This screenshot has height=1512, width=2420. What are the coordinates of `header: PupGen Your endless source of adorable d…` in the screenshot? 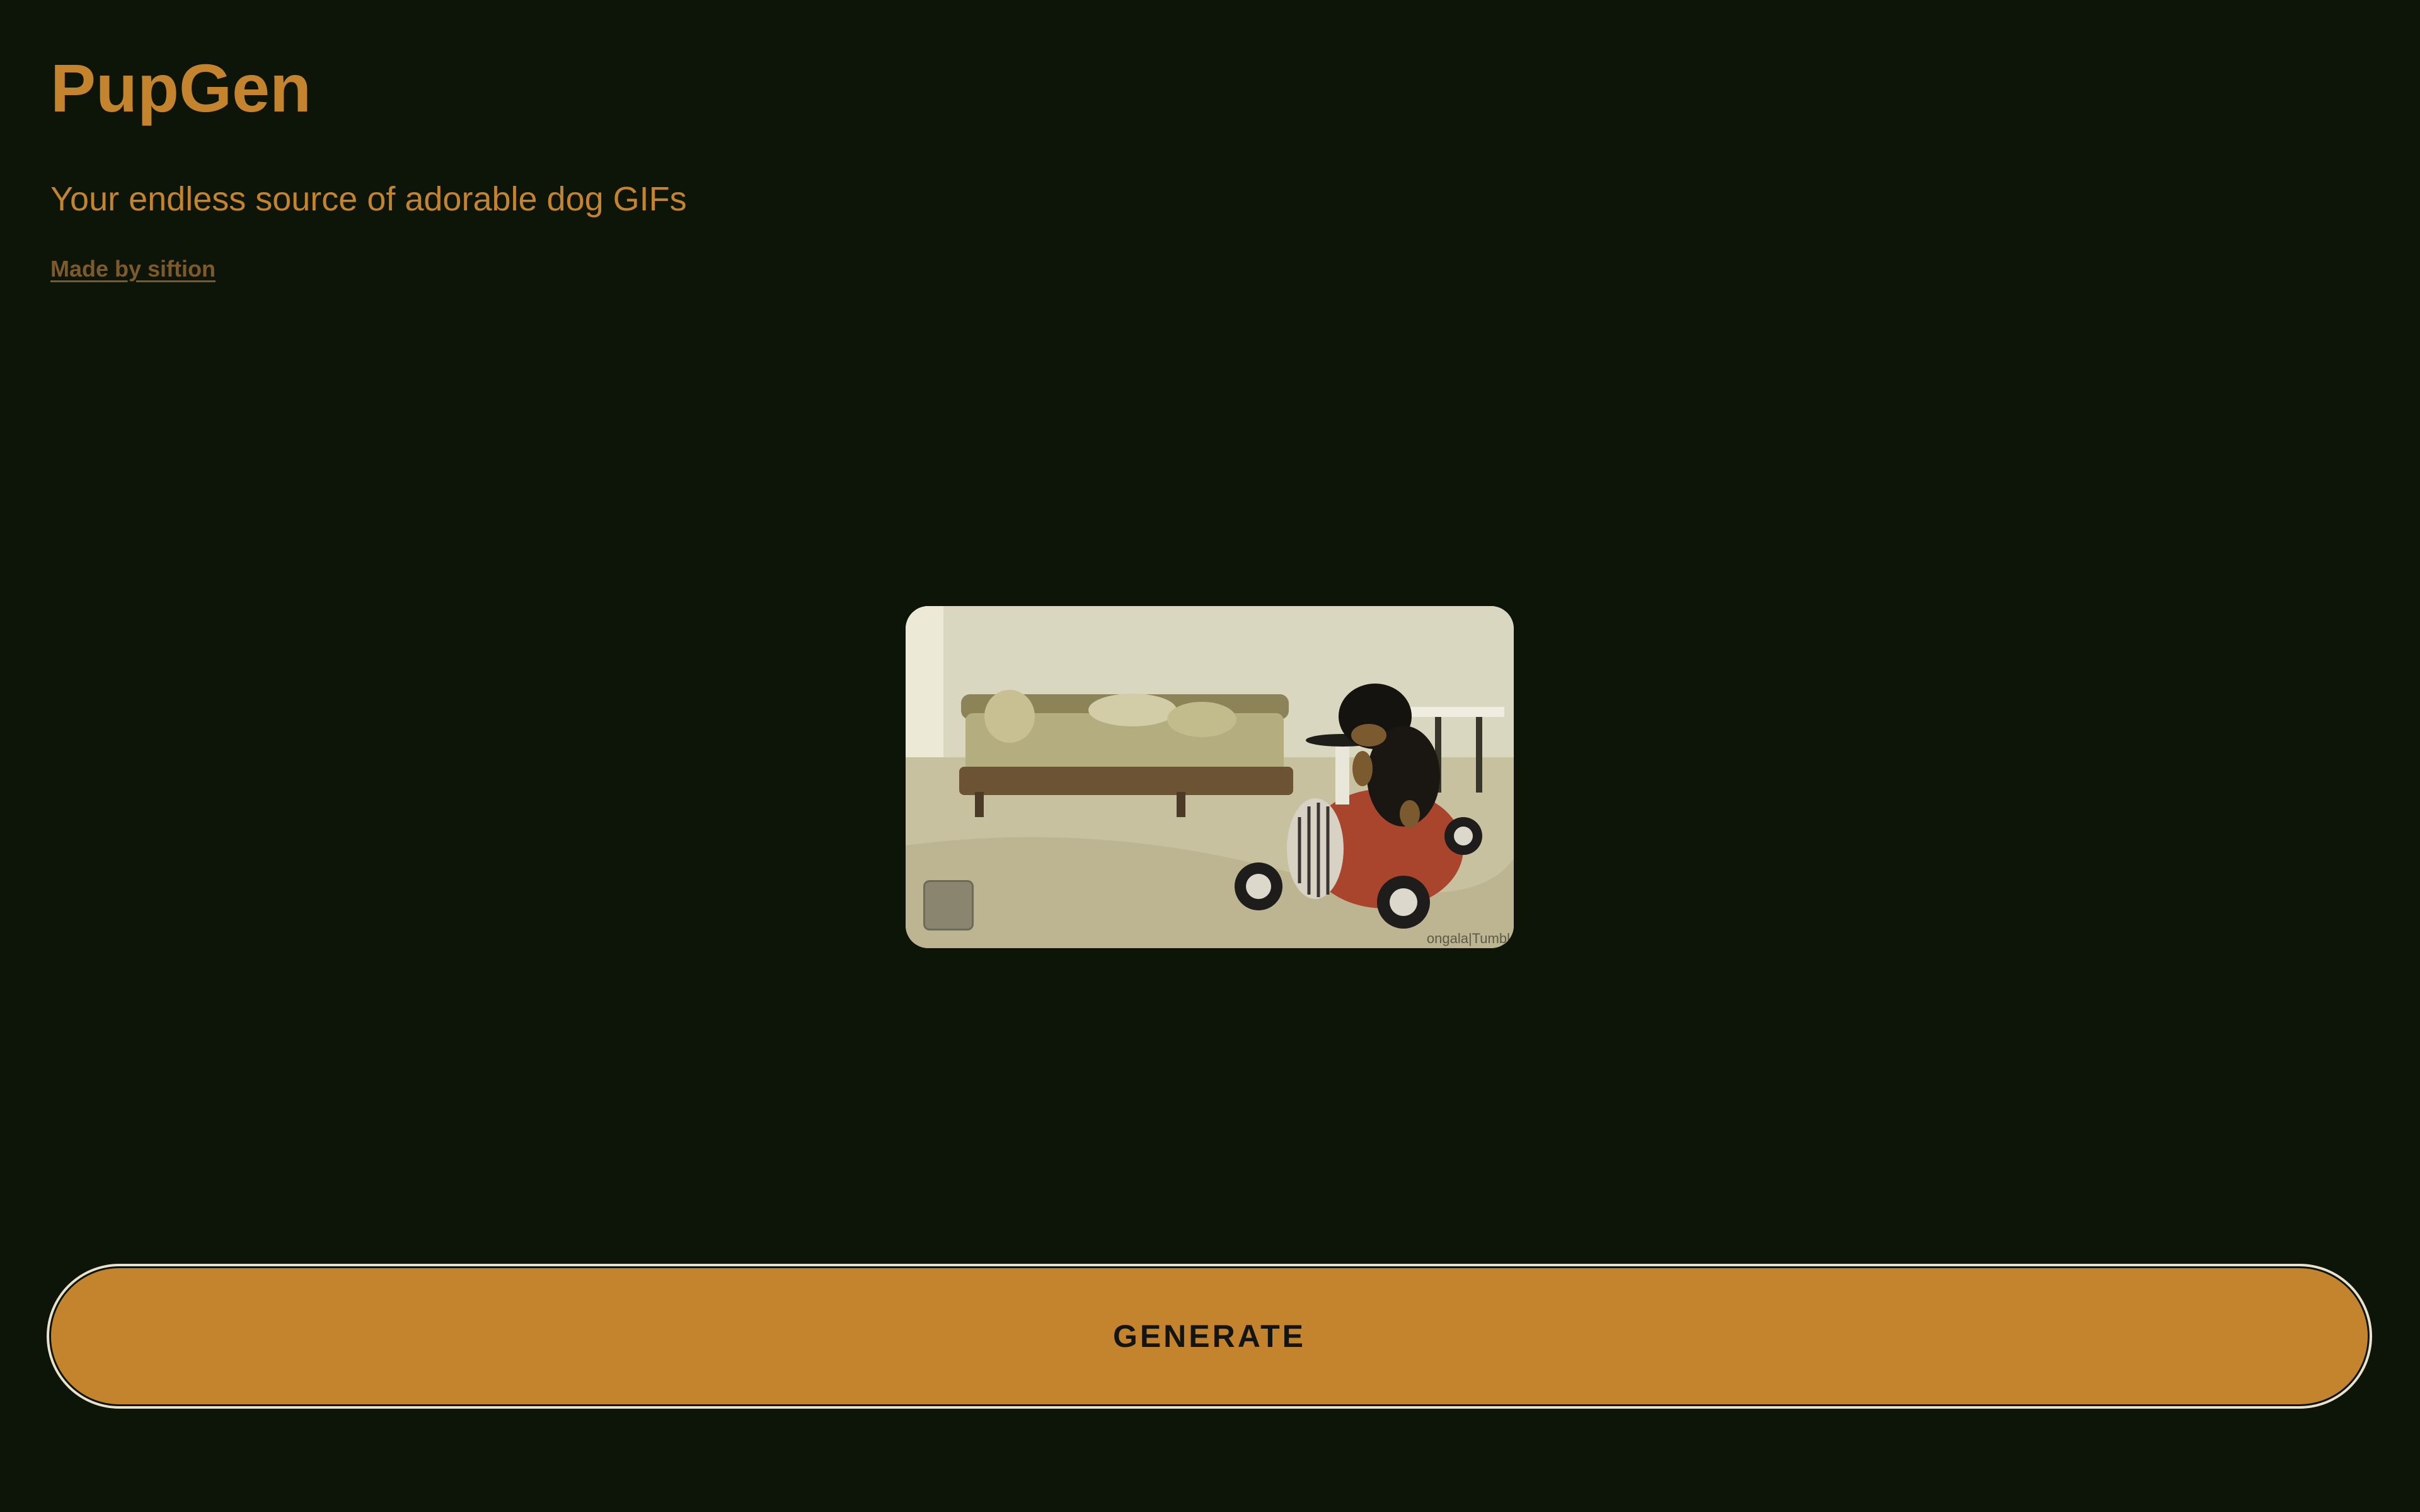 It's located at (369, 163).